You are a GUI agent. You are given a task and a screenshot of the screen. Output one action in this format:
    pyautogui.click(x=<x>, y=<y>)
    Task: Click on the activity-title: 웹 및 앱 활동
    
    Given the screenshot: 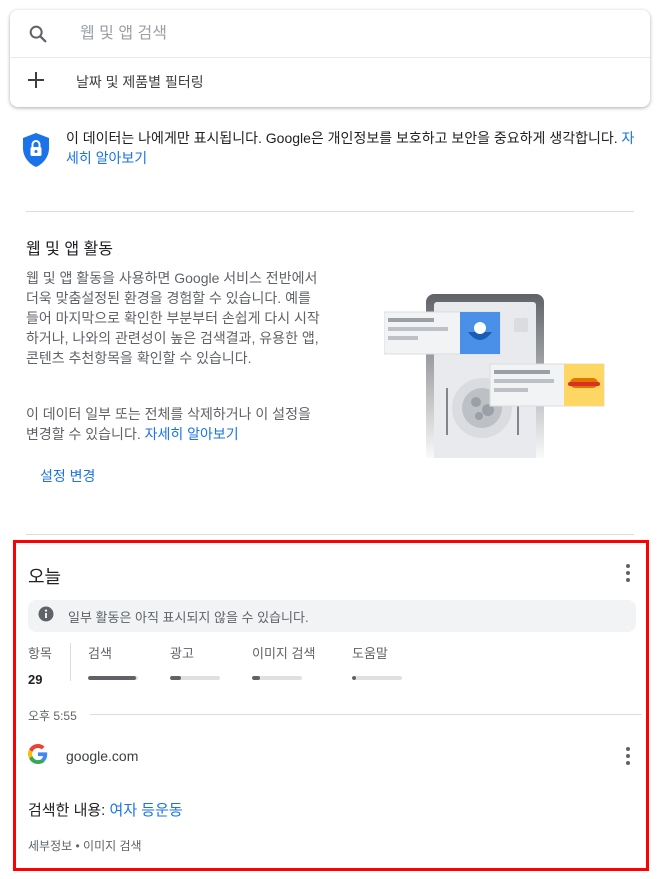 What is the action you would take?
    pyautogui.click(x=69, y=249)
    